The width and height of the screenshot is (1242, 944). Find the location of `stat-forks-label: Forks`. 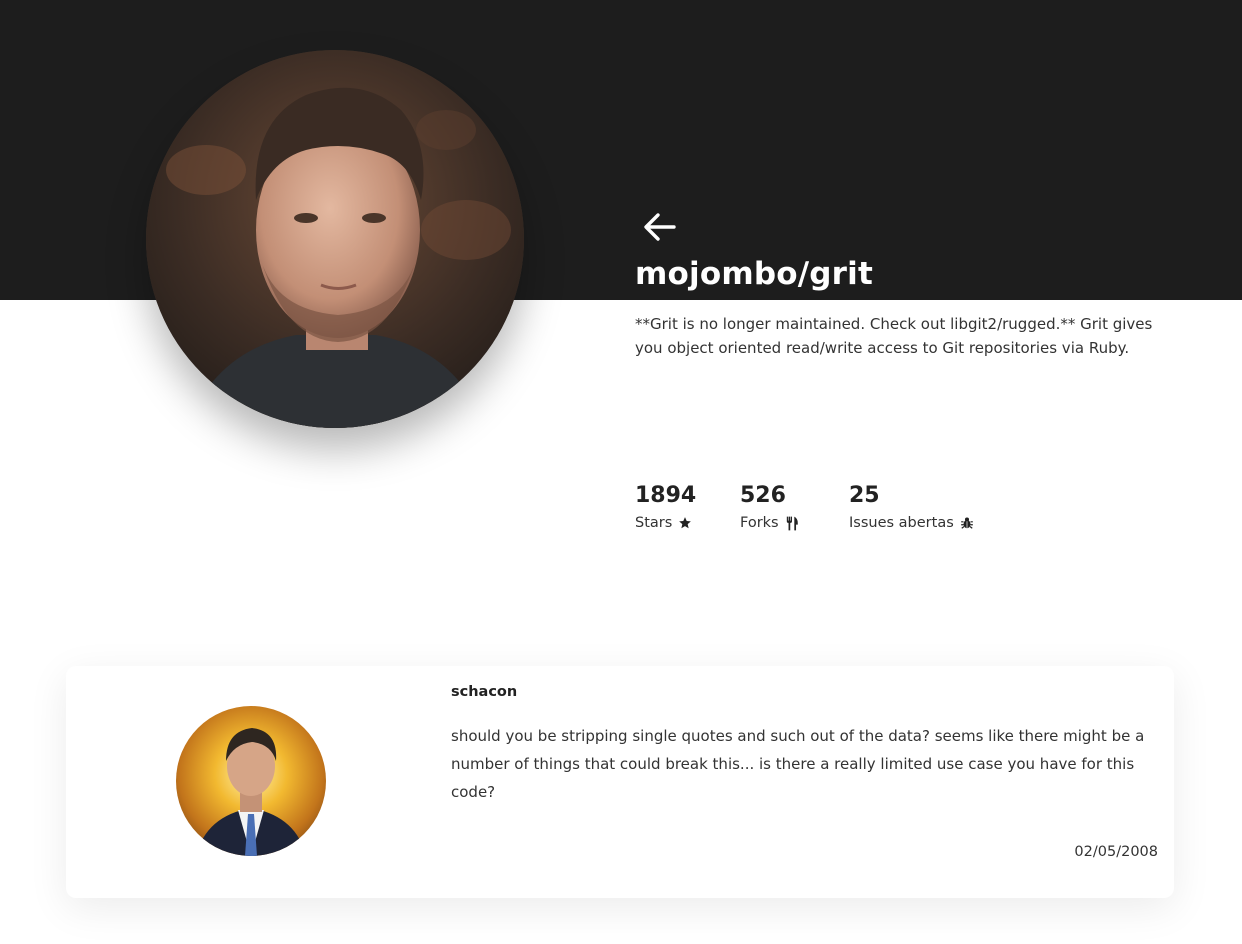

stat-forks-label: Forks is located at coordinates (759, 523).